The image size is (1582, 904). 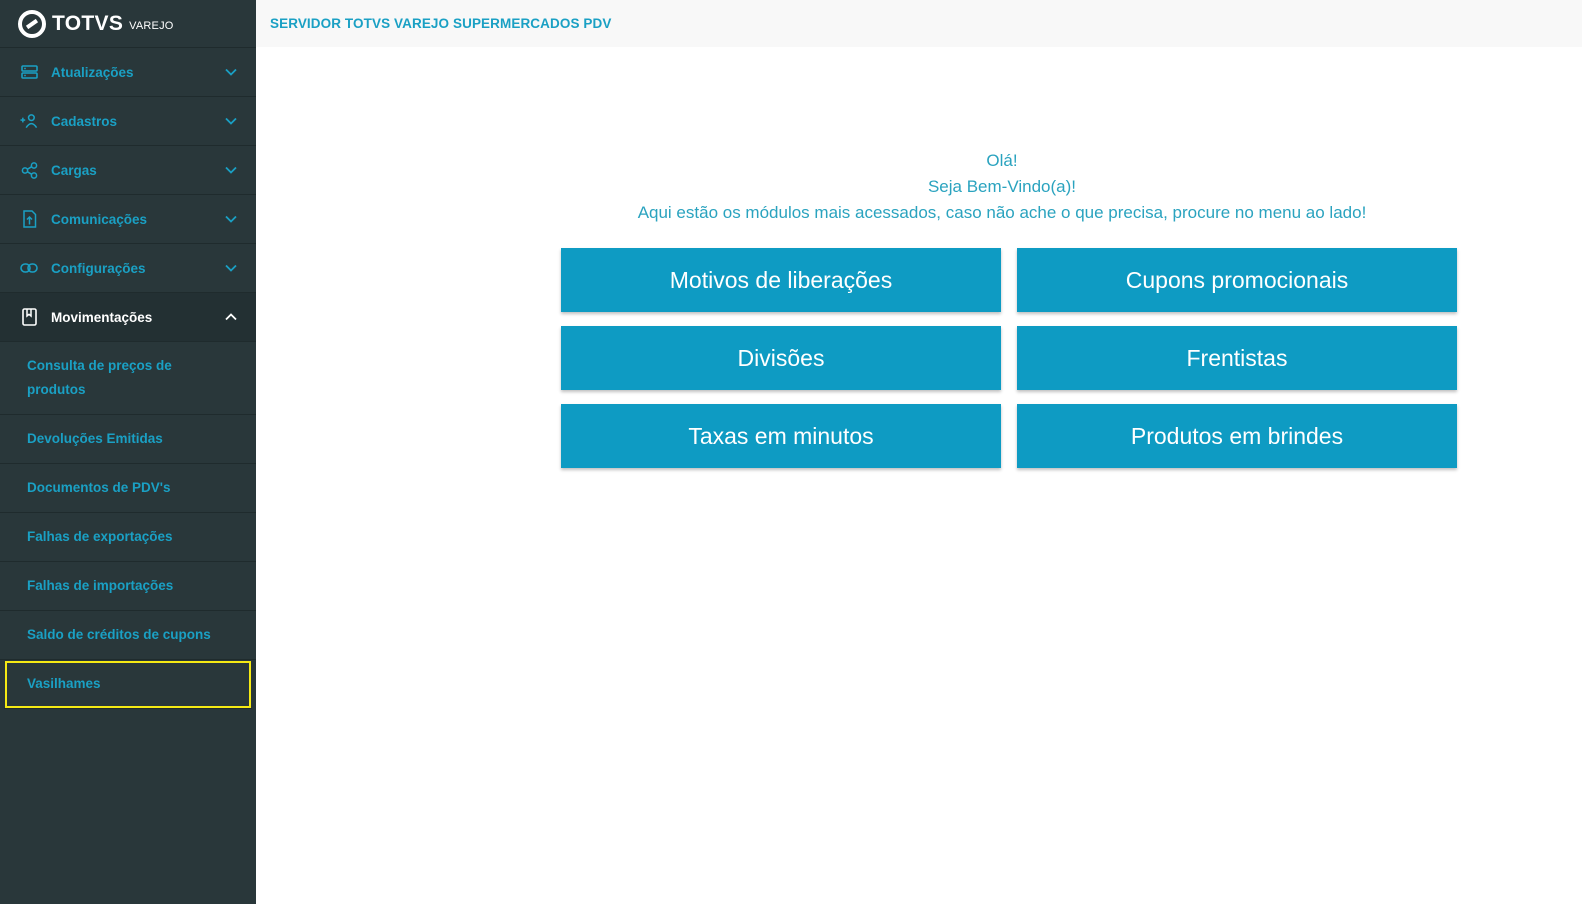 I want to click on tile-motivos-liberacoes: Motivos de liberações, so click(x=781, y=280).